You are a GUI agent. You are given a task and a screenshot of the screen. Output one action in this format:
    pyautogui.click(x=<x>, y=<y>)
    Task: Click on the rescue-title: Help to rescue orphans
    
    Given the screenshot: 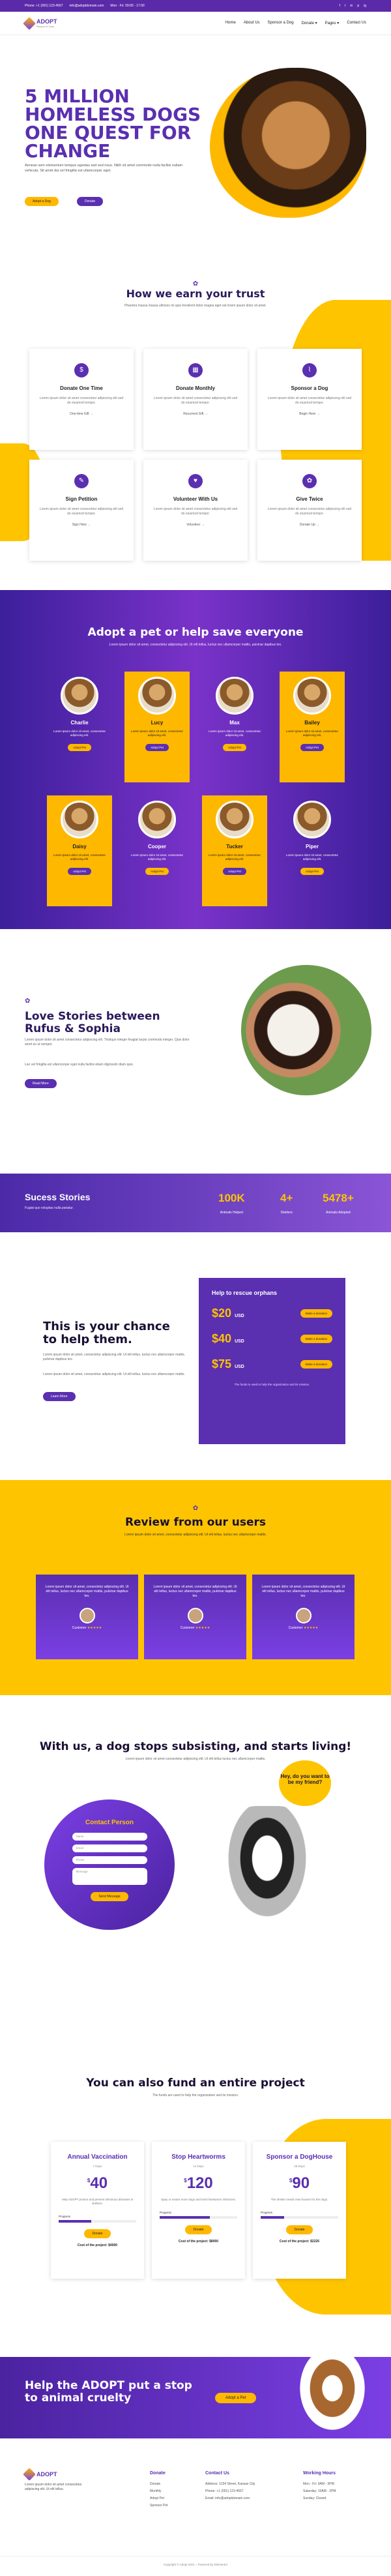 What is the action you would take?
    pyautogui.click(x=245, y=1293)
    